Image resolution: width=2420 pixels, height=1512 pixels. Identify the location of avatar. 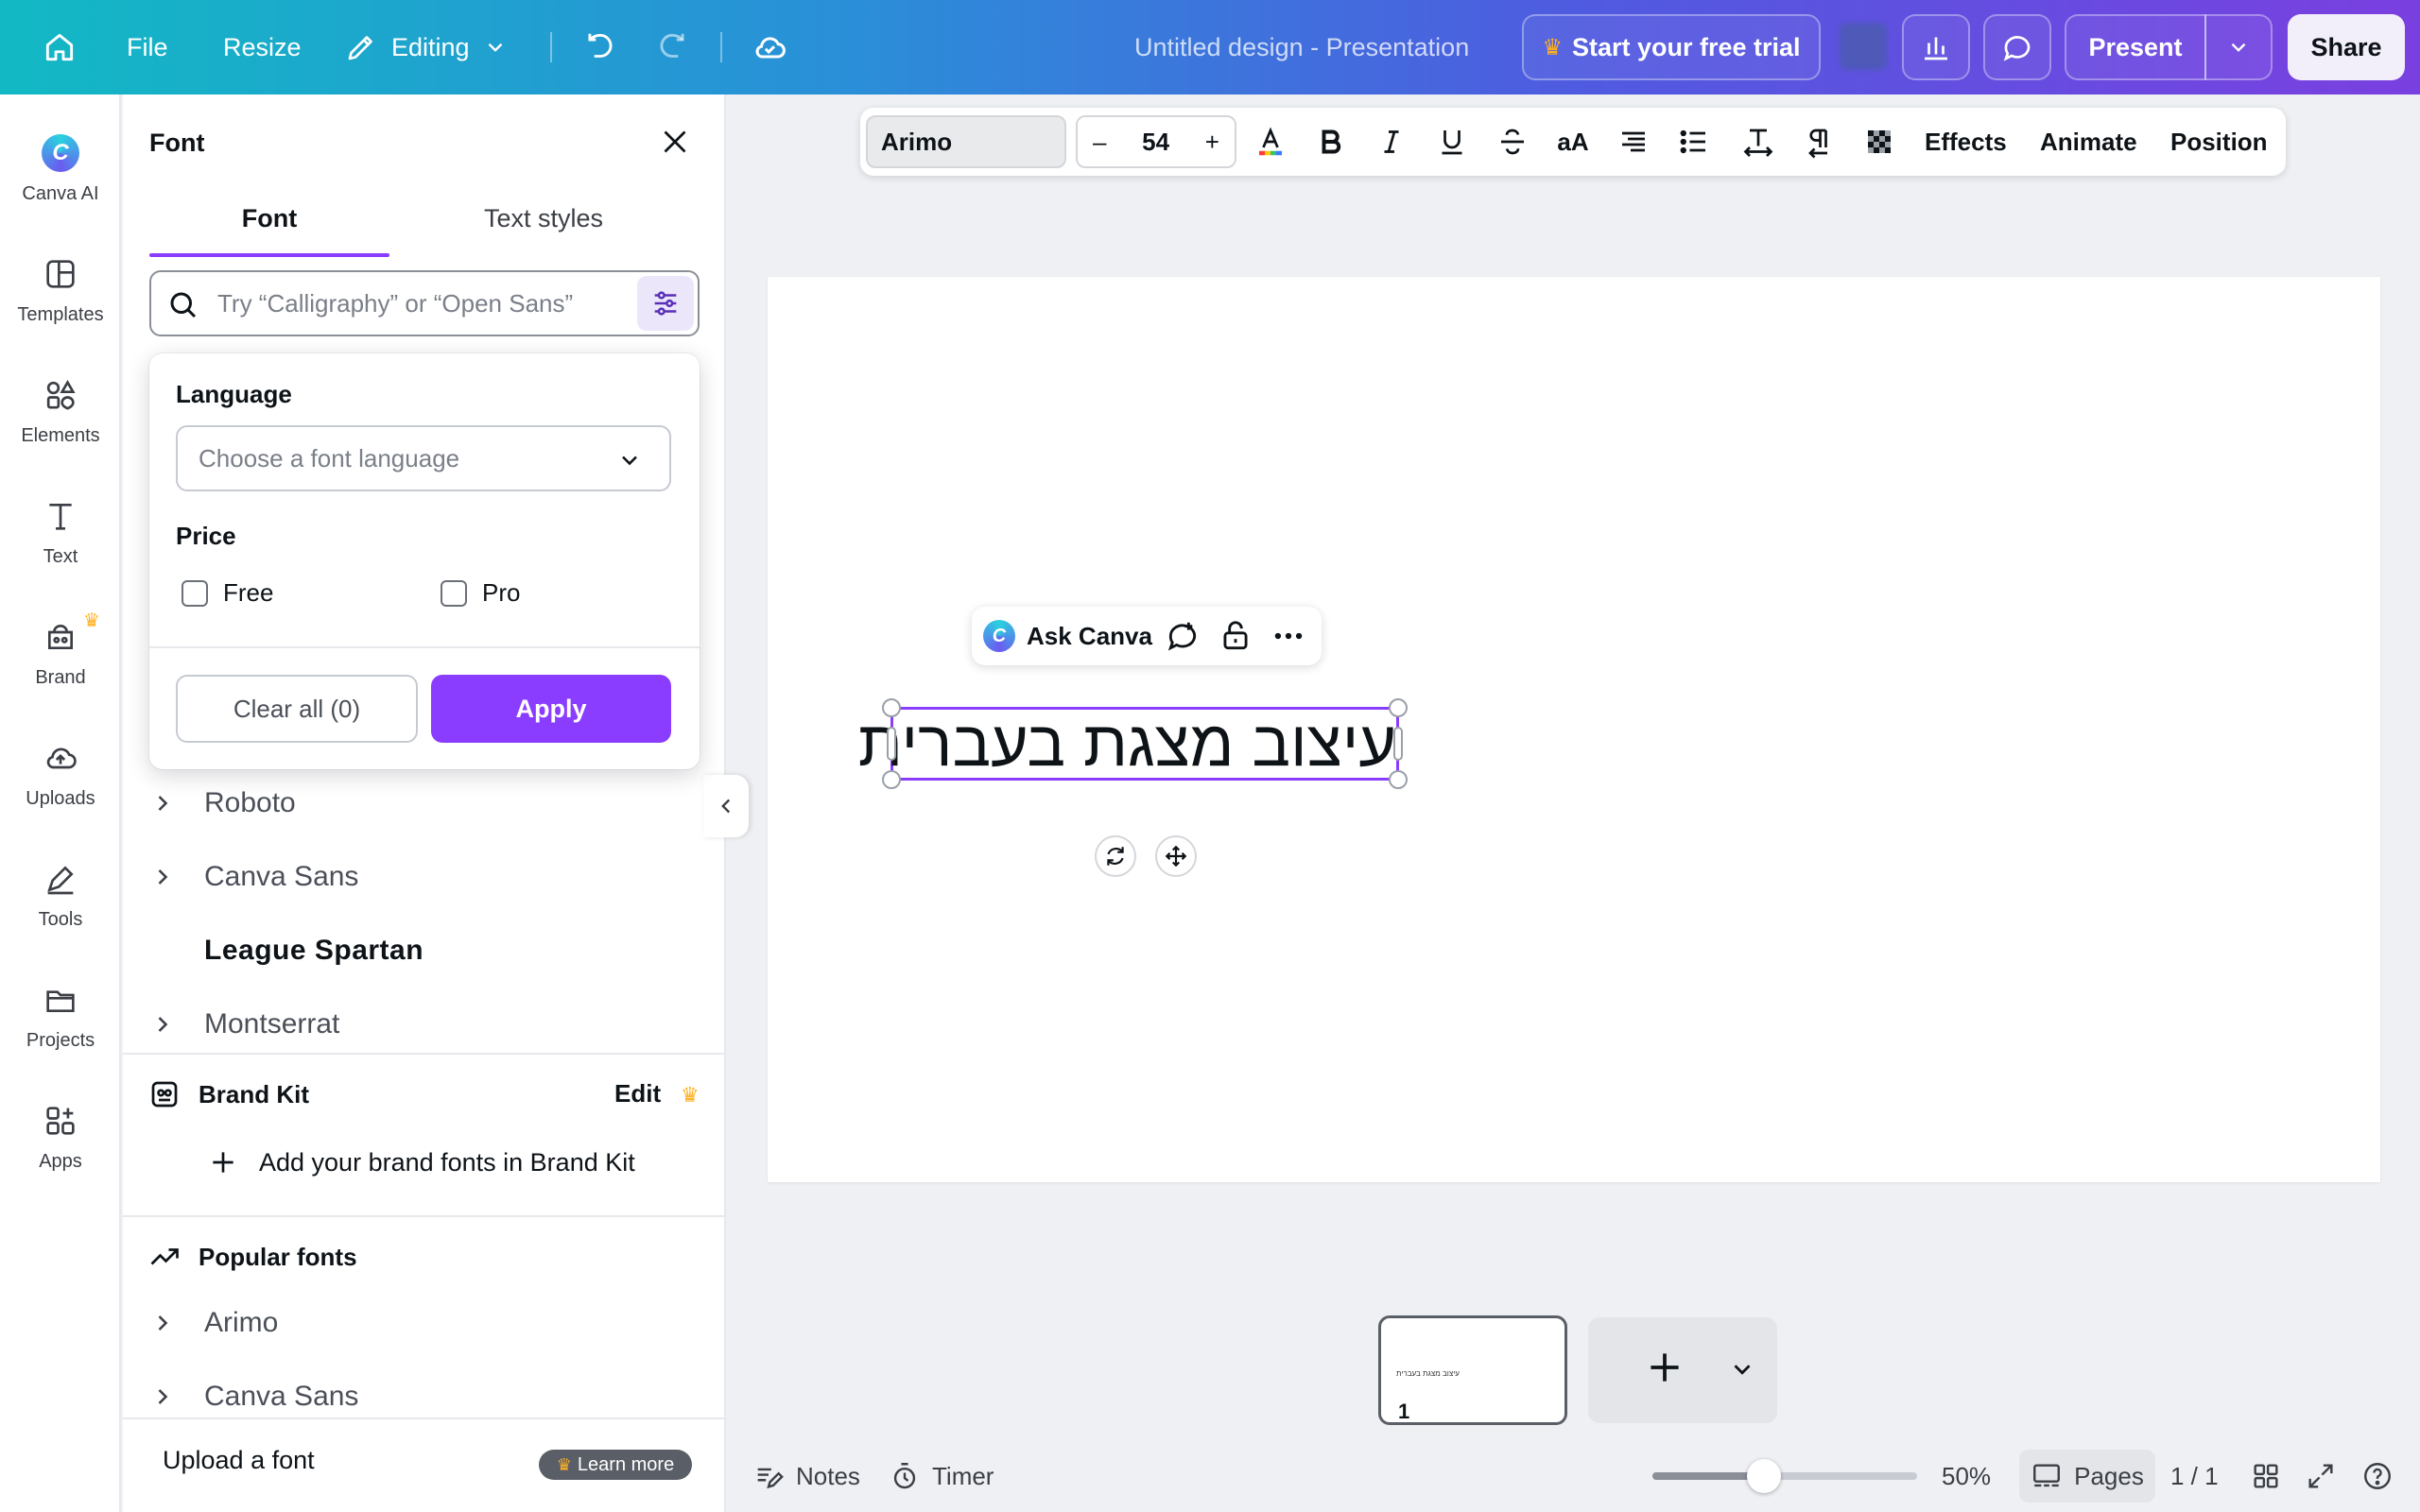
(1864, 46).